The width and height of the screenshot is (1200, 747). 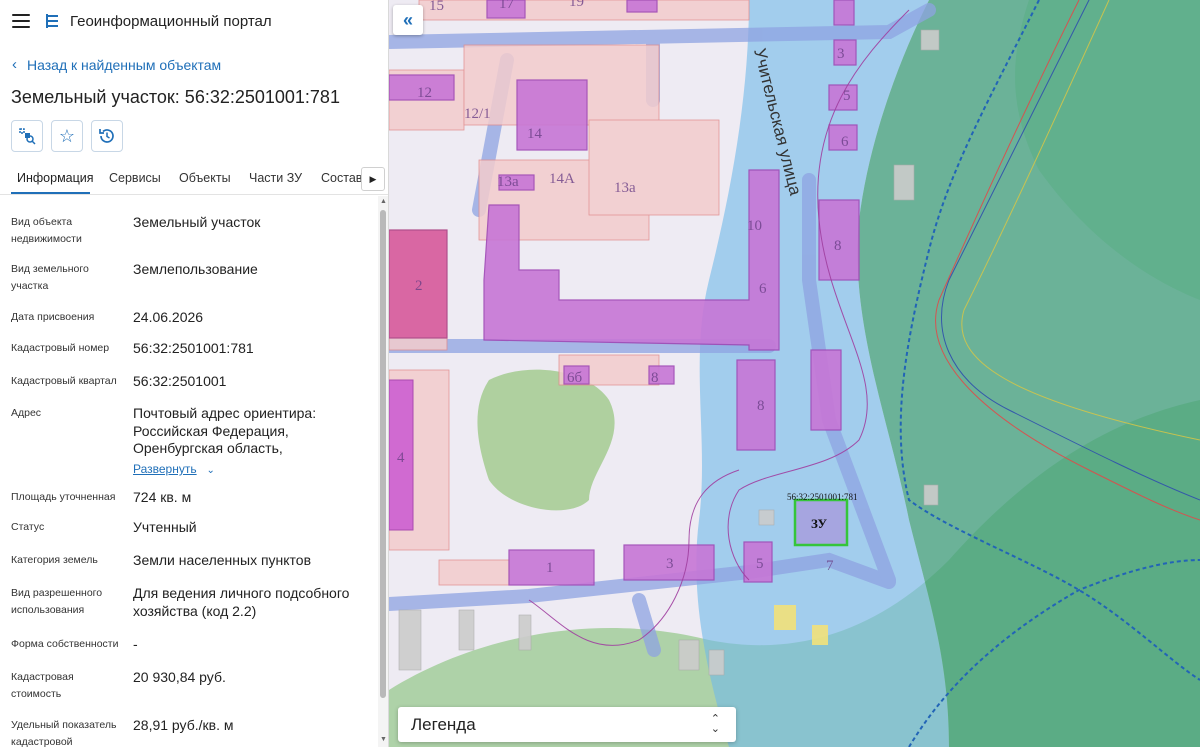 I want to click on property-value: 724 кв. м, so click(x=162, y=497).